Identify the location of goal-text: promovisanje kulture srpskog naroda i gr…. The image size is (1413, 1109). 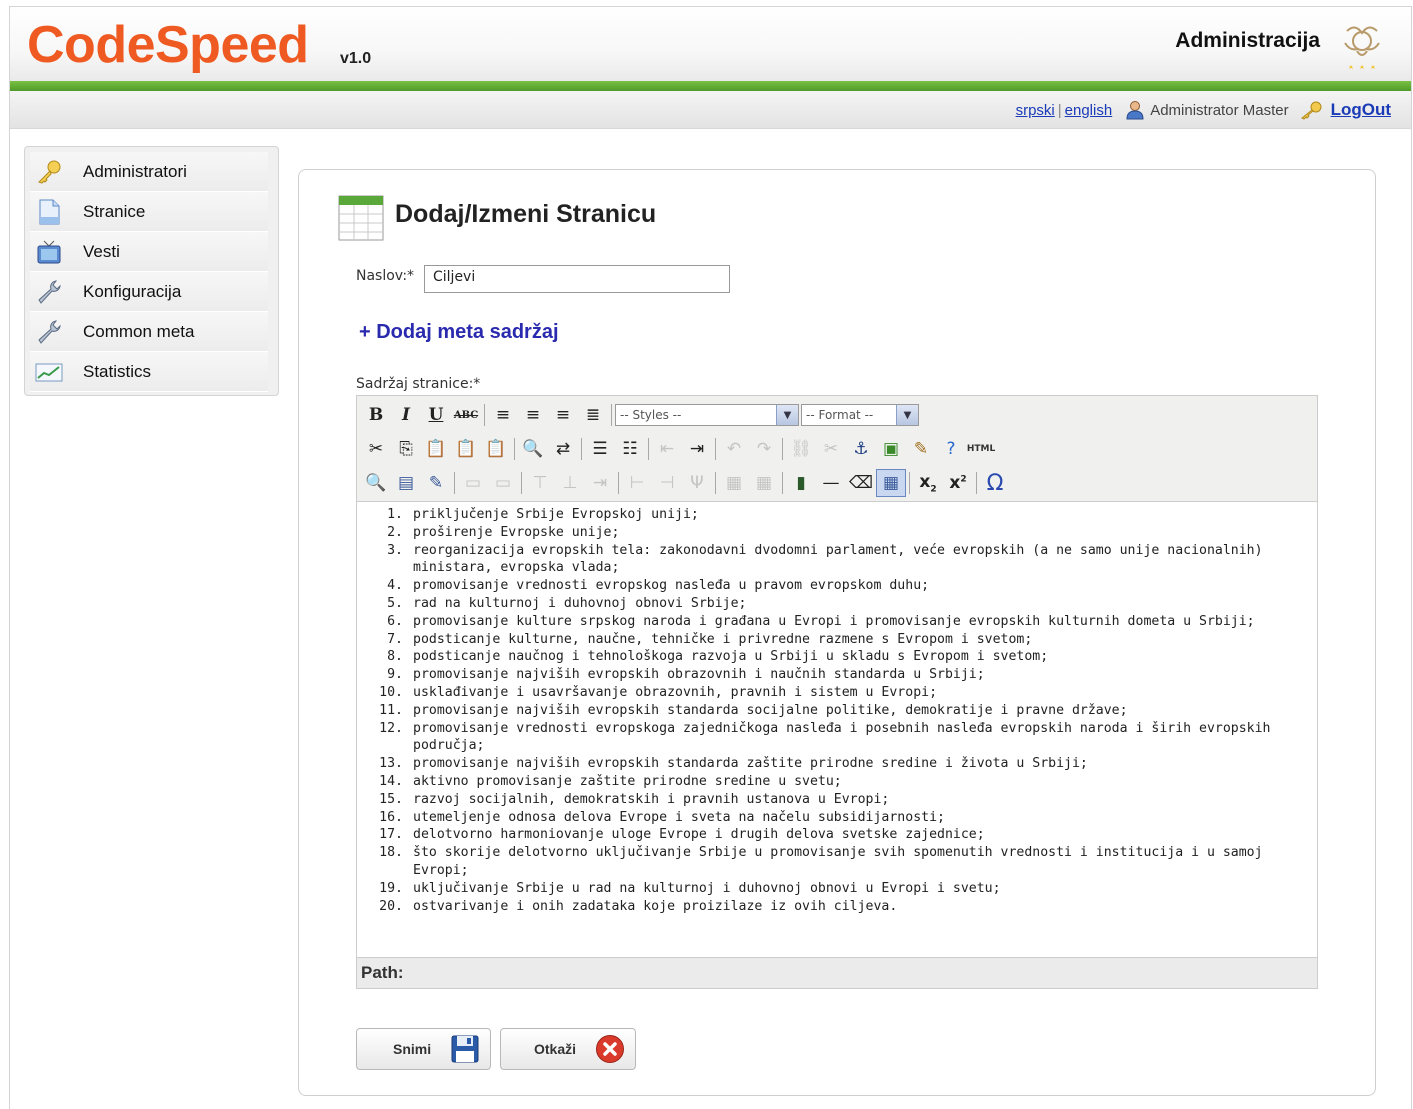
(834, 621).